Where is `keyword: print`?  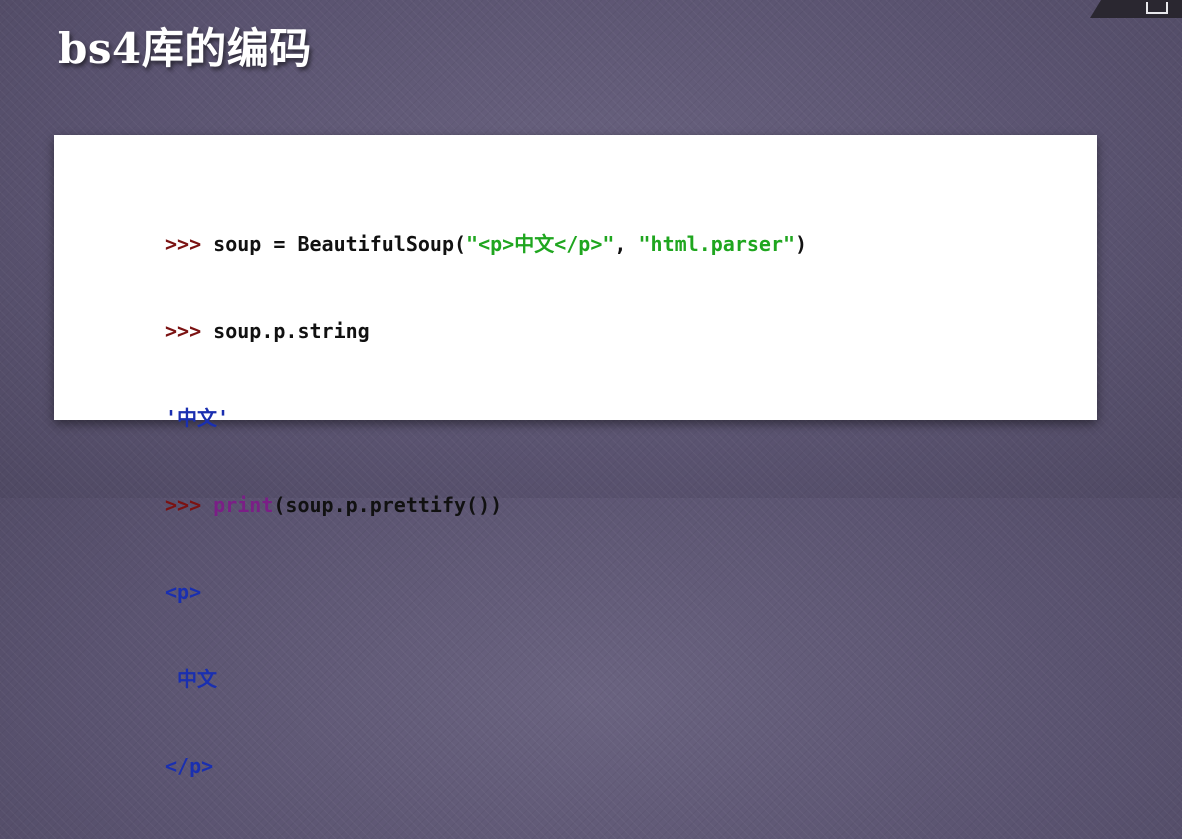 keyword: print is located at coordinates (243, 505).